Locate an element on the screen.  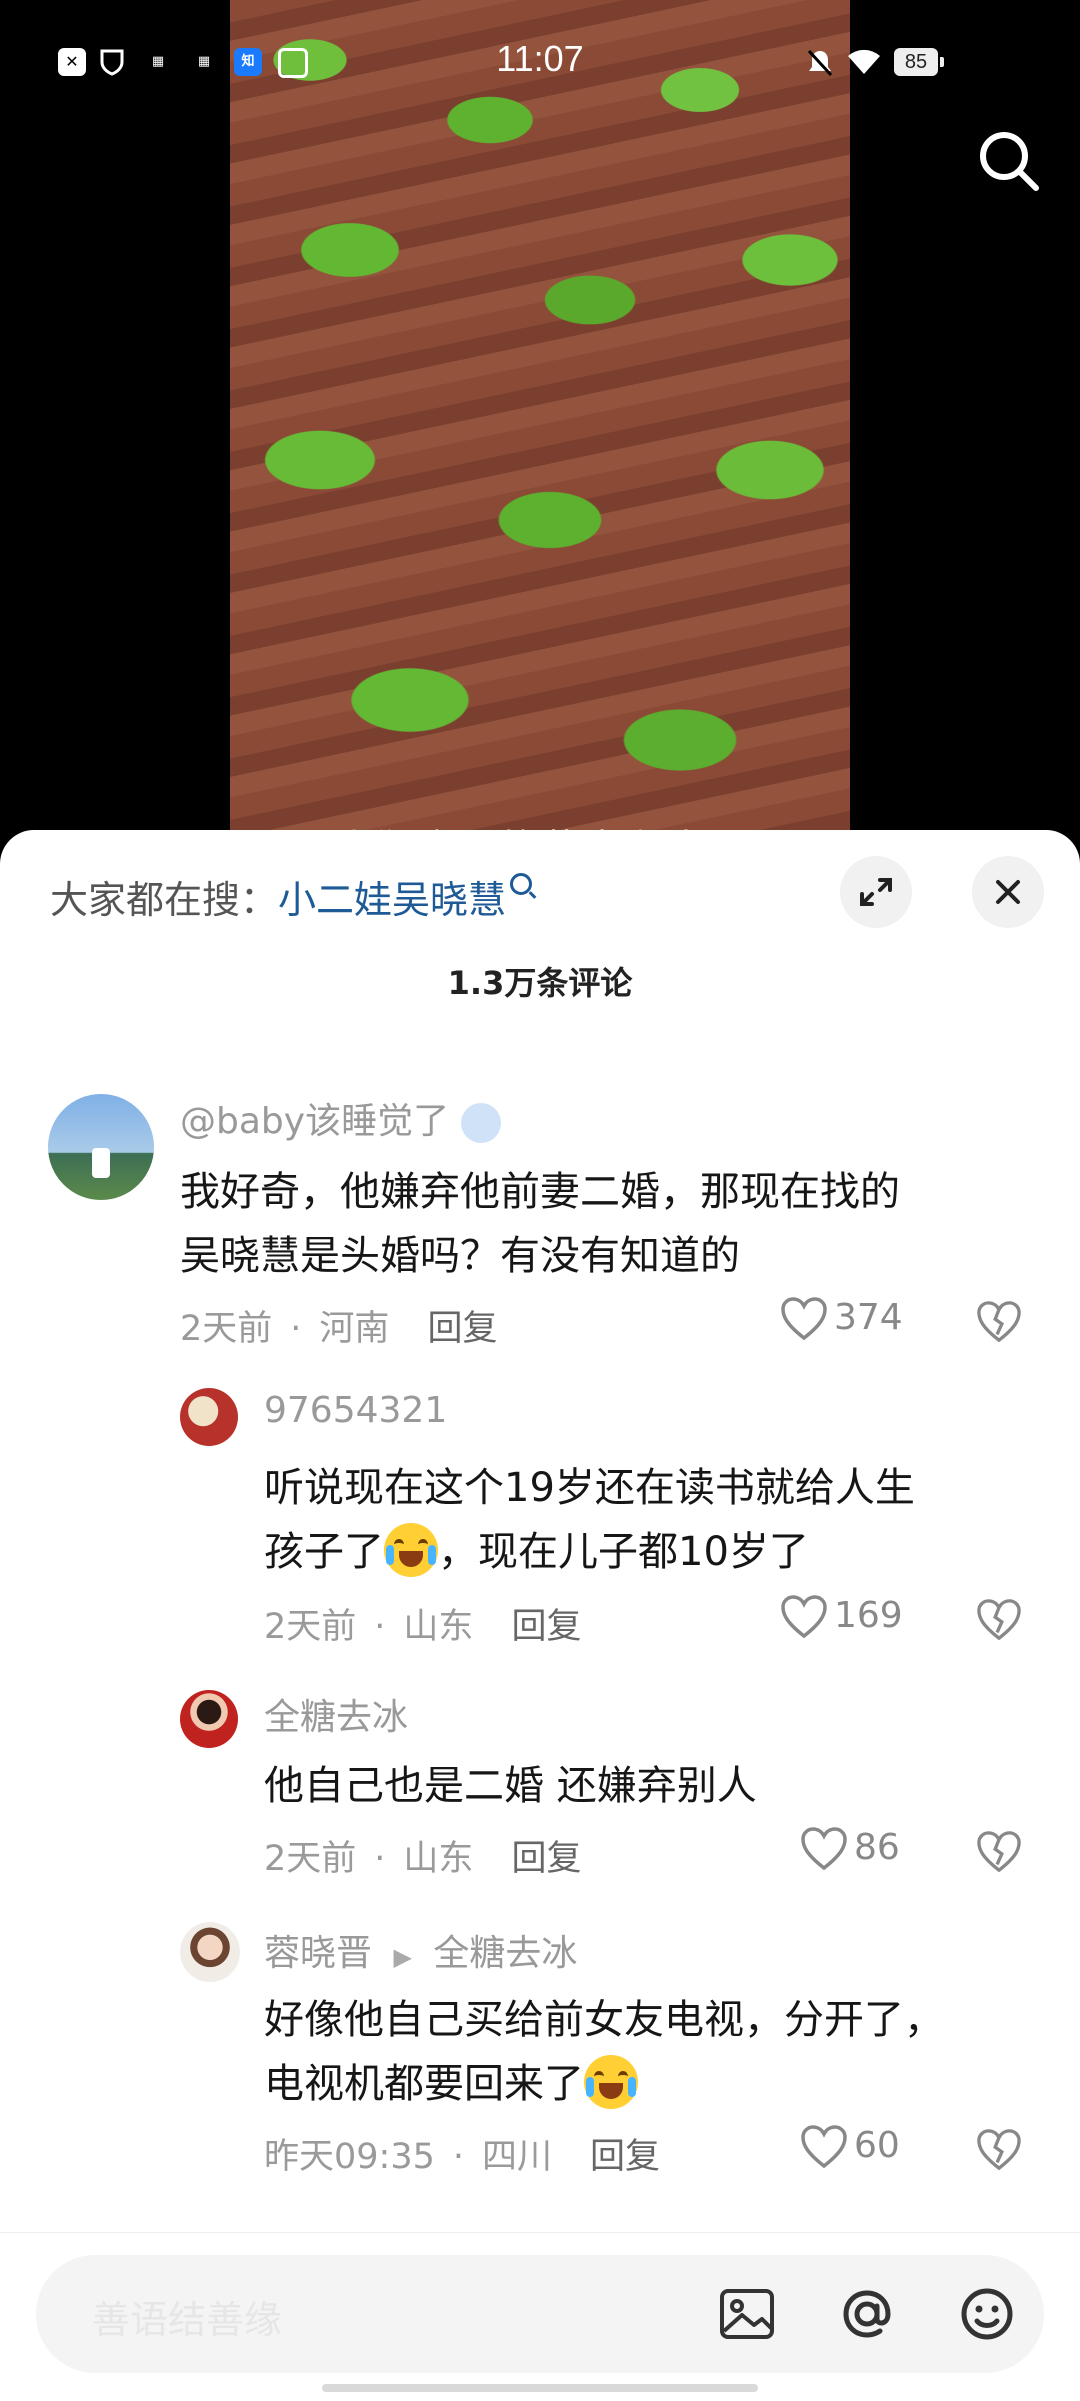
comment-input-bar: 善语结善缘 is located at coordinates (540, 2316).